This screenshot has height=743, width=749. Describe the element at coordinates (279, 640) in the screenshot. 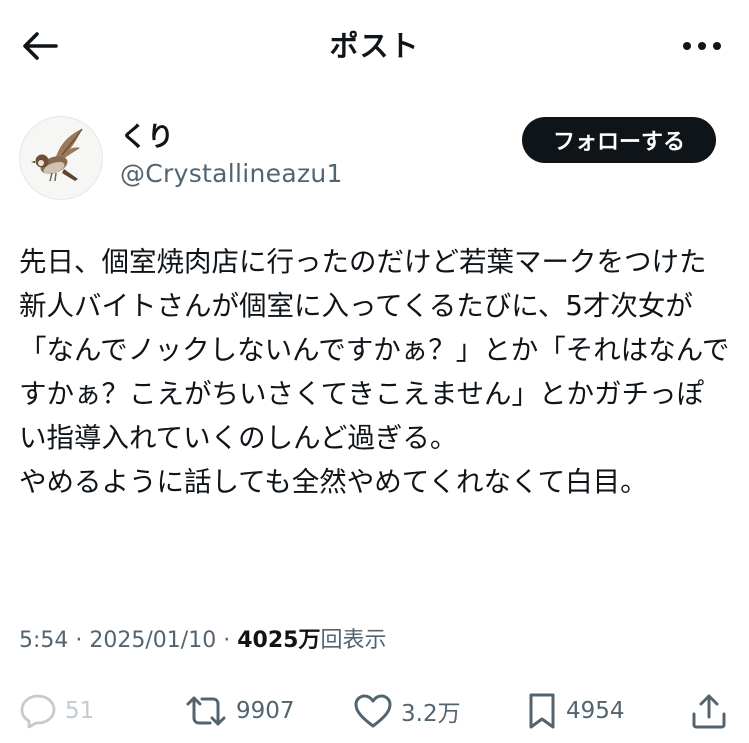

I see `views-count: 4025万` at that location.